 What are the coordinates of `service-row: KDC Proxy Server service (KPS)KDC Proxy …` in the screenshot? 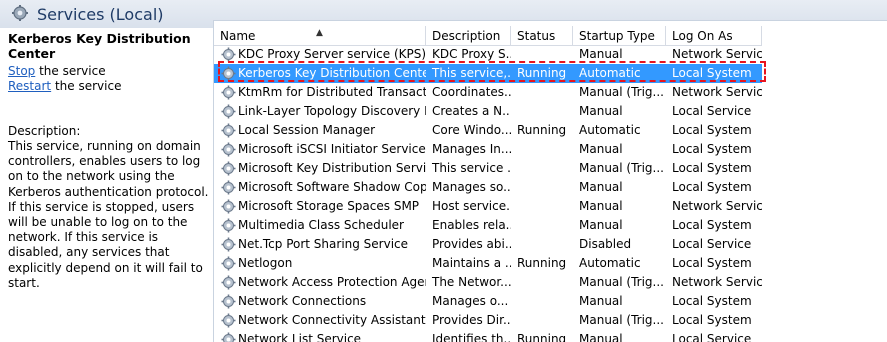 It's located at (488, 54).